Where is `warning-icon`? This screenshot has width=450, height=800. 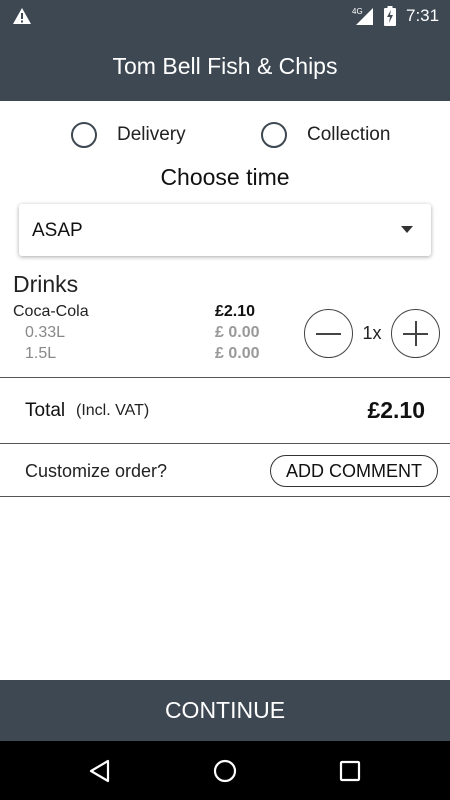
warning-icon is located at coordinates (22, 16).